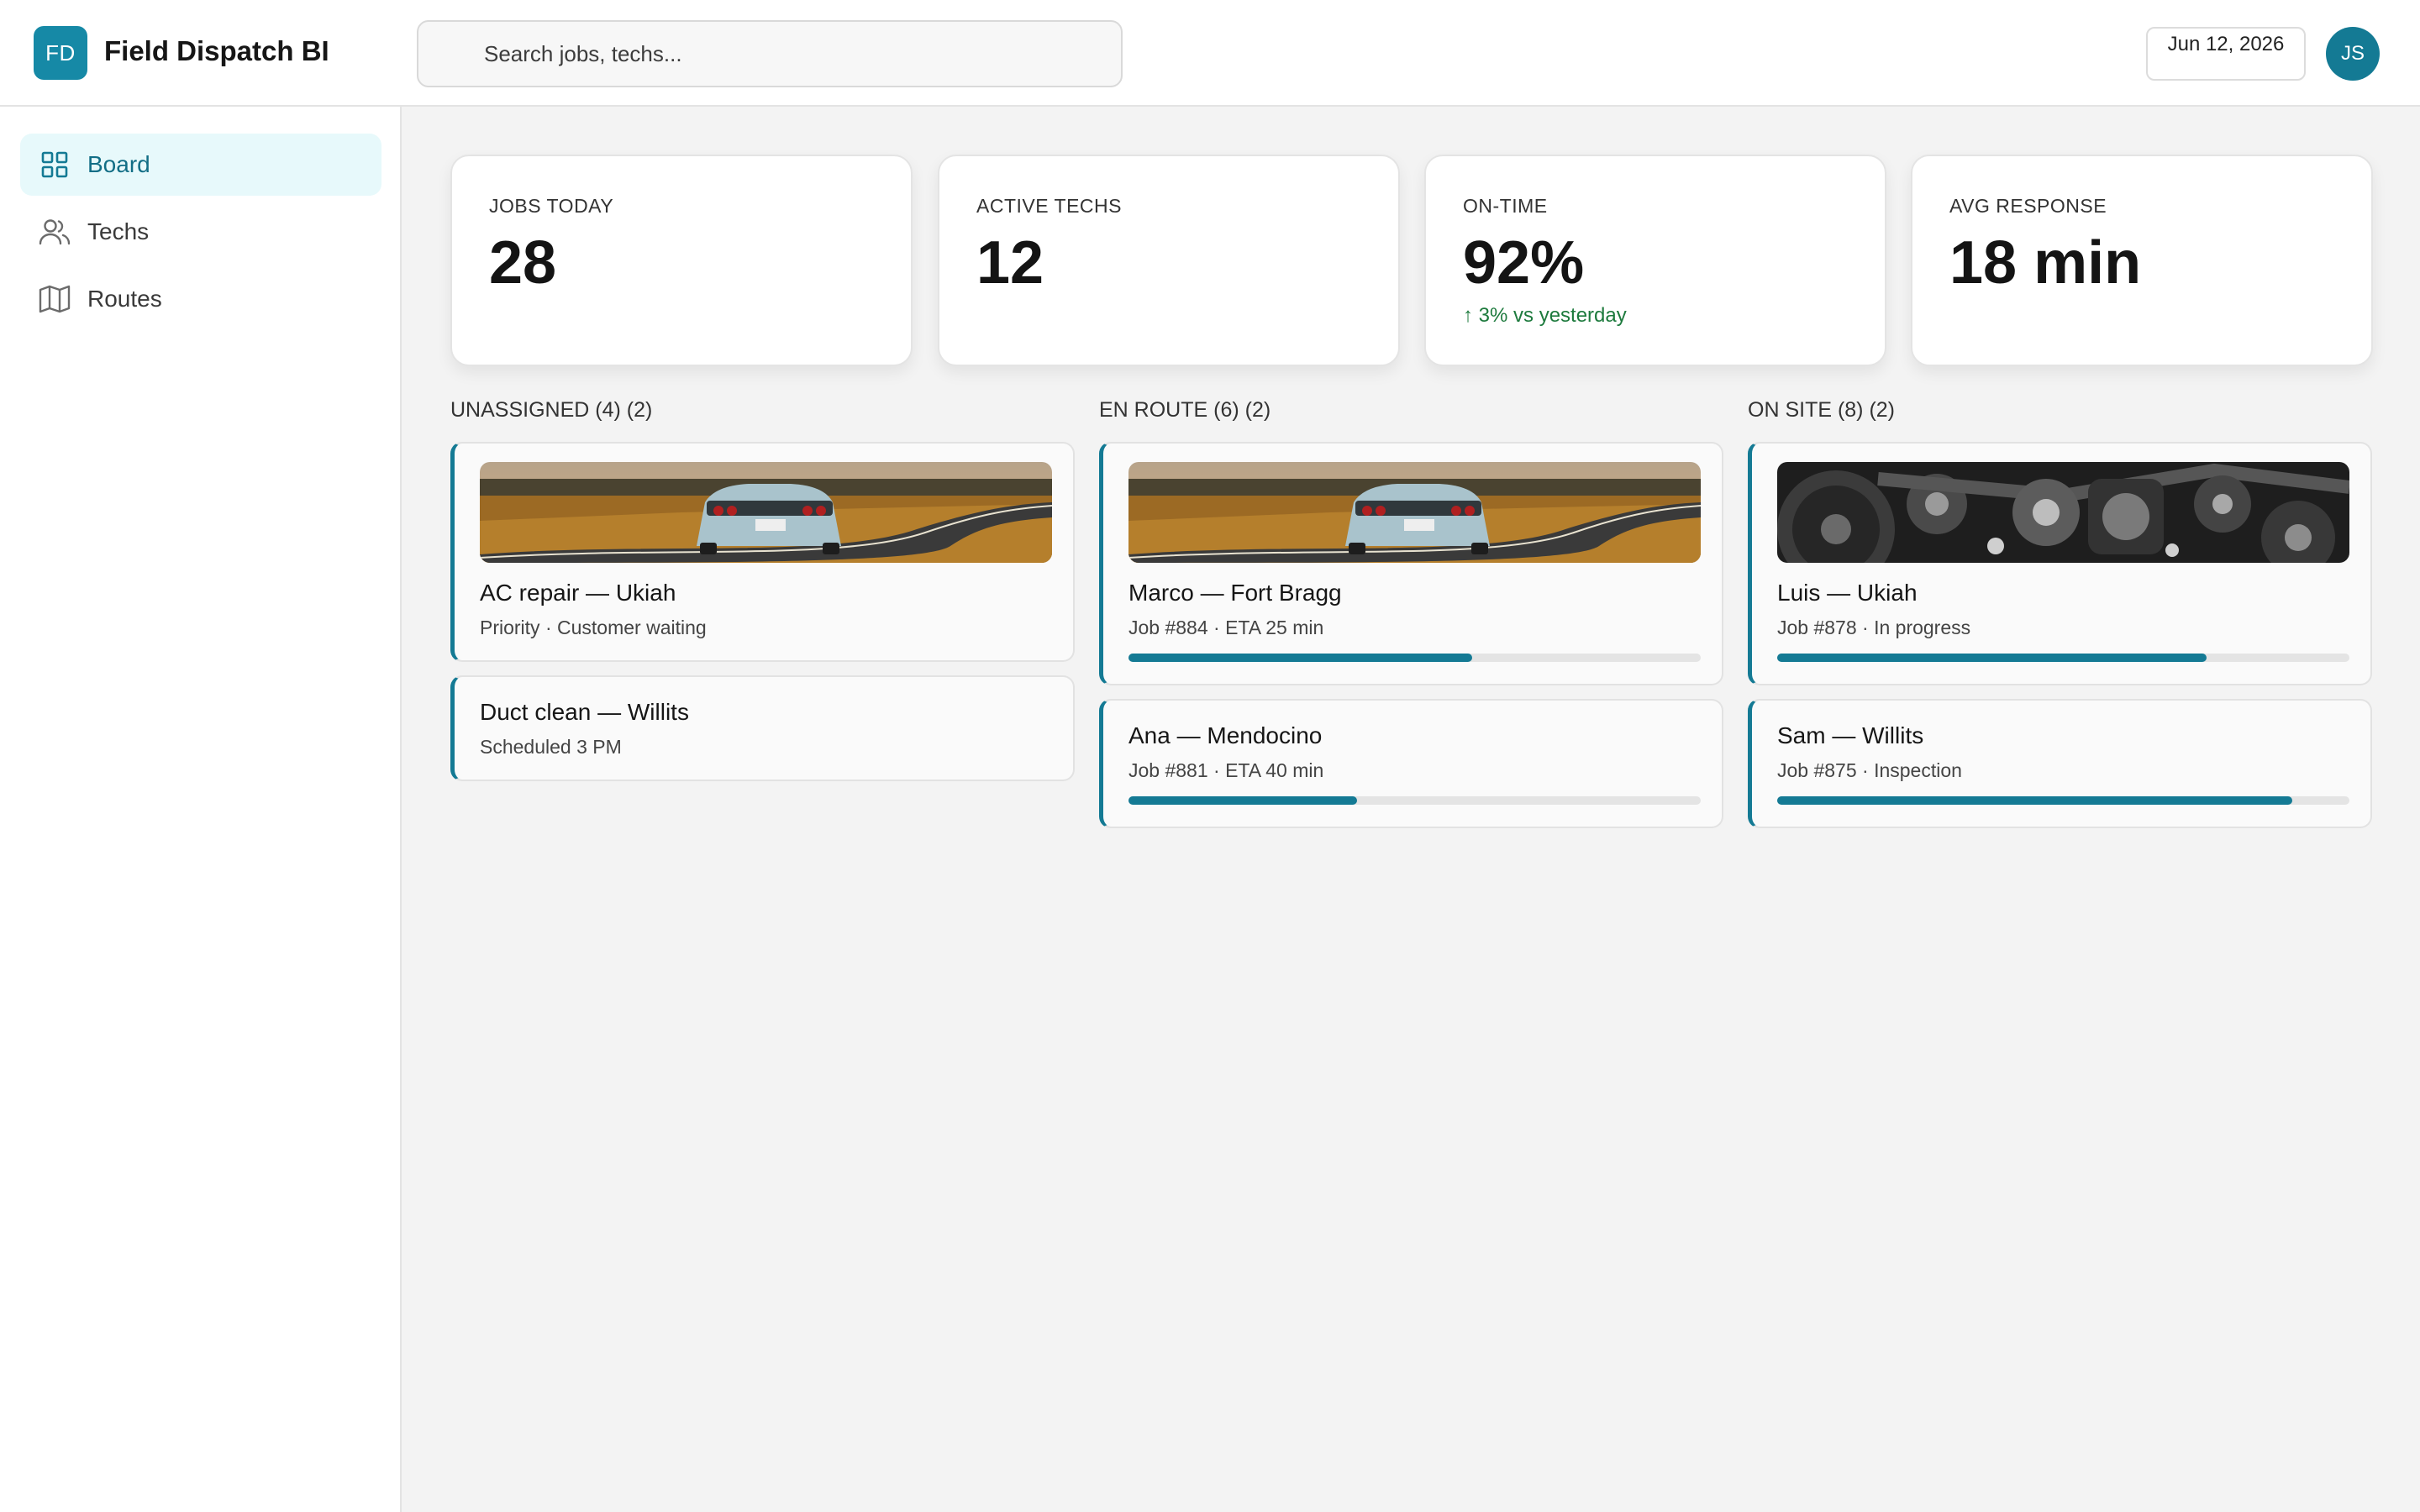  Describe the element at coordinates (1869, 770) in the screenshot. I see `card-subtitle: Job #875 · Inspection` at that location.